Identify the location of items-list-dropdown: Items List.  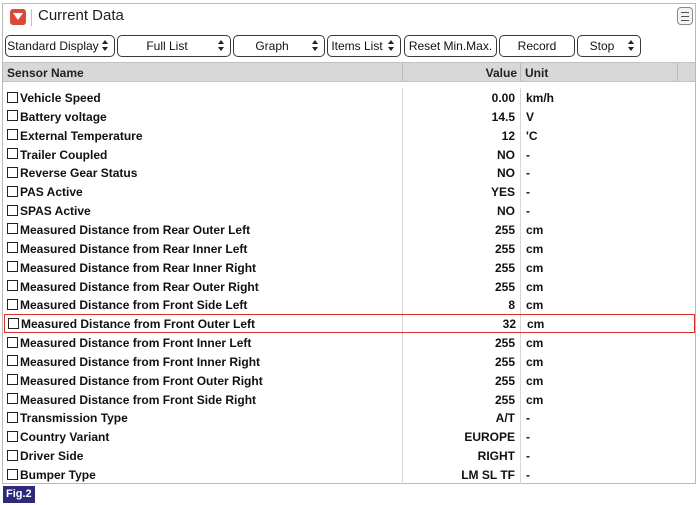
(364, 46).